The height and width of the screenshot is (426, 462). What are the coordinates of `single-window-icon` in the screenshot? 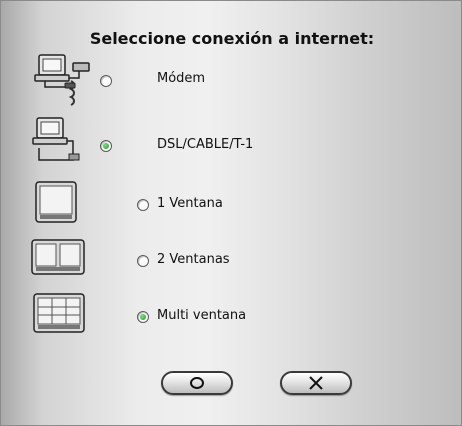 It's located at (56, 202).